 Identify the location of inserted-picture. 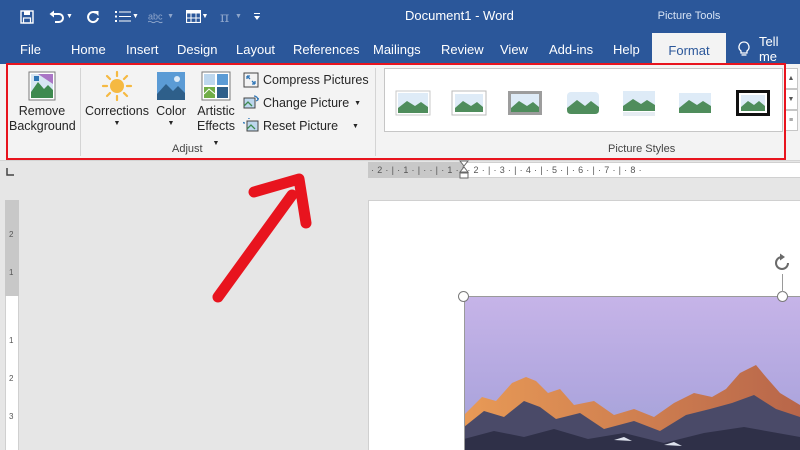
(632, 373).